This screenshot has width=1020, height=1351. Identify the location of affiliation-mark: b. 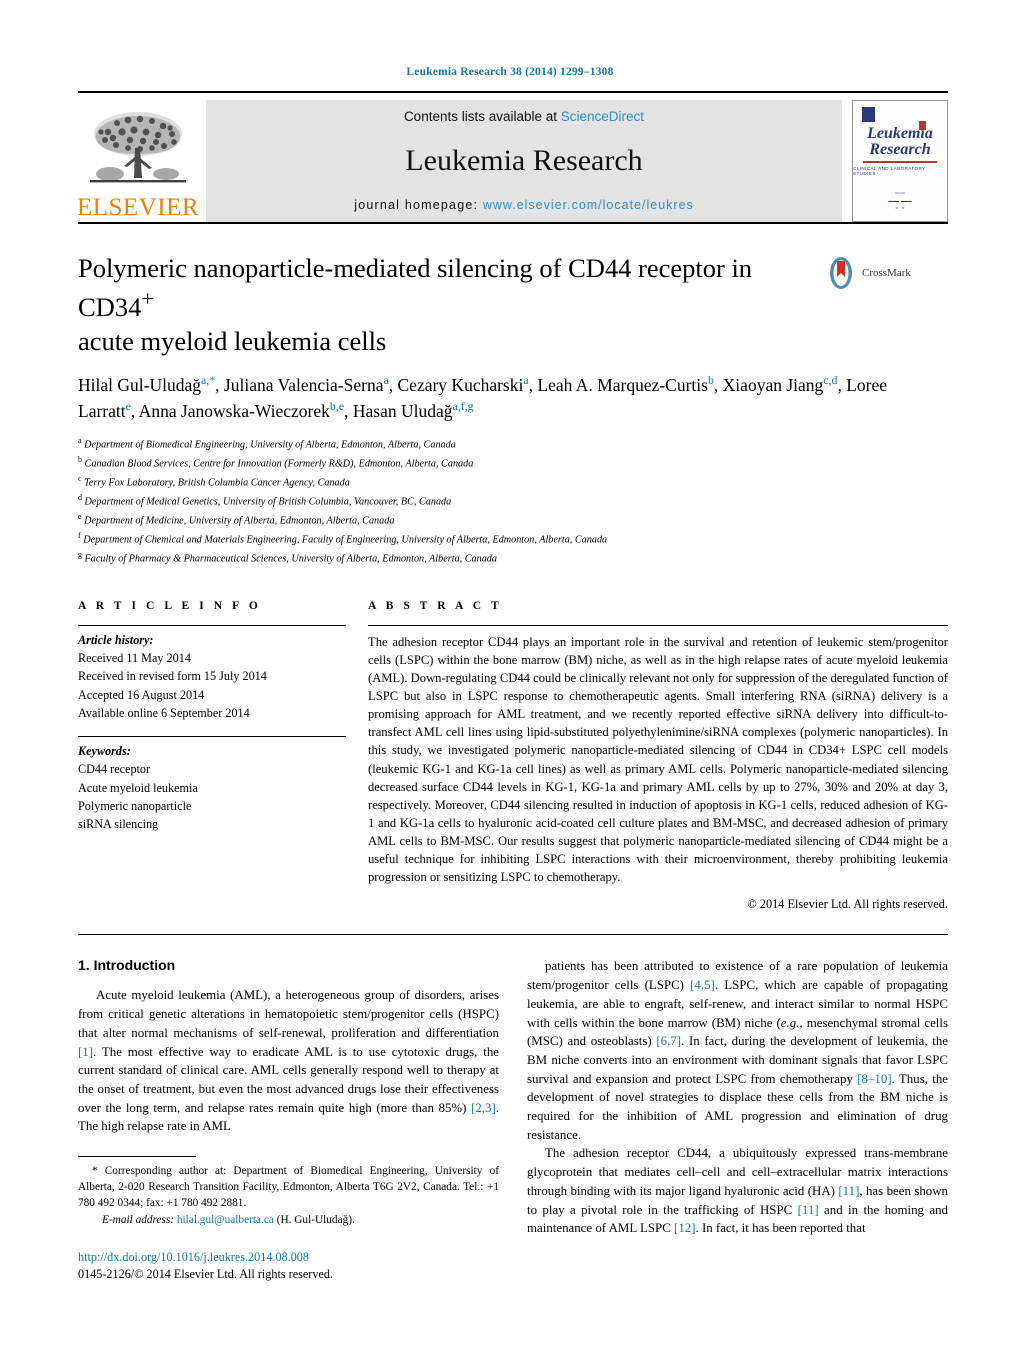
(80, 460).